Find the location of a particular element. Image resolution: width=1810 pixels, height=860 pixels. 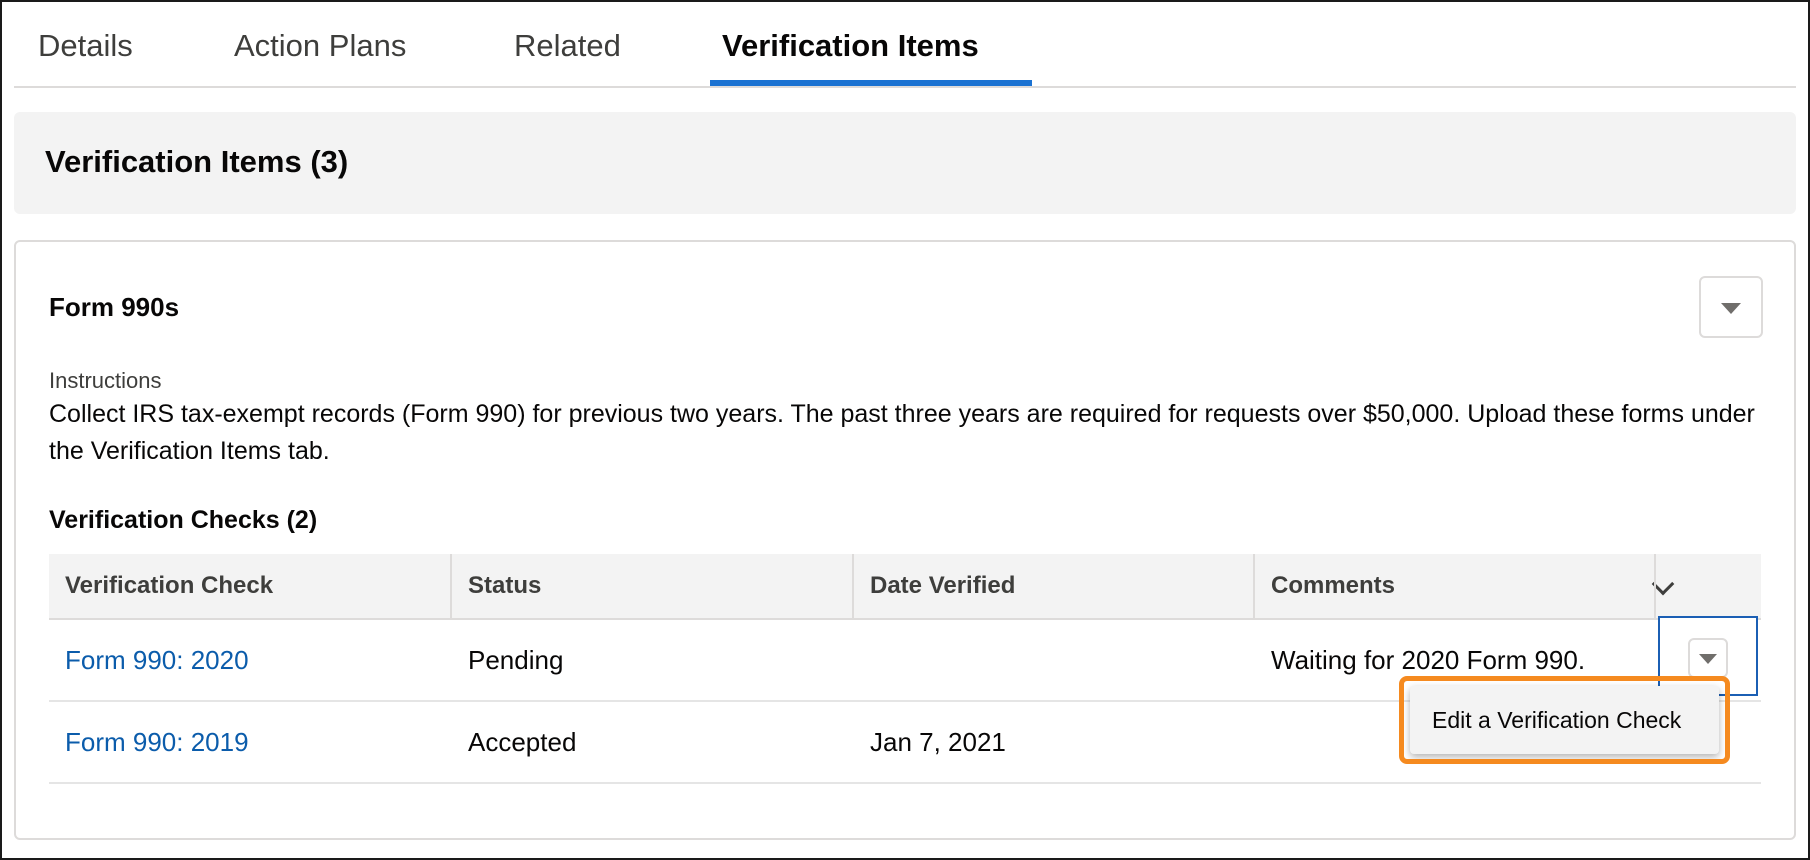

column-header-comments: Comments is located at coordinates (1475, 586).